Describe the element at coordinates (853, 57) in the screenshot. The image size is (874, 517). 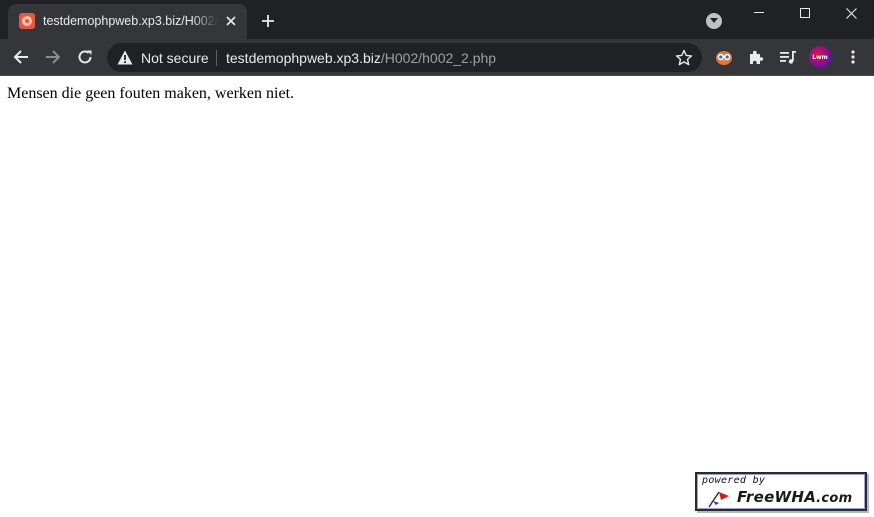
I see `more-menu-icon` at that location.